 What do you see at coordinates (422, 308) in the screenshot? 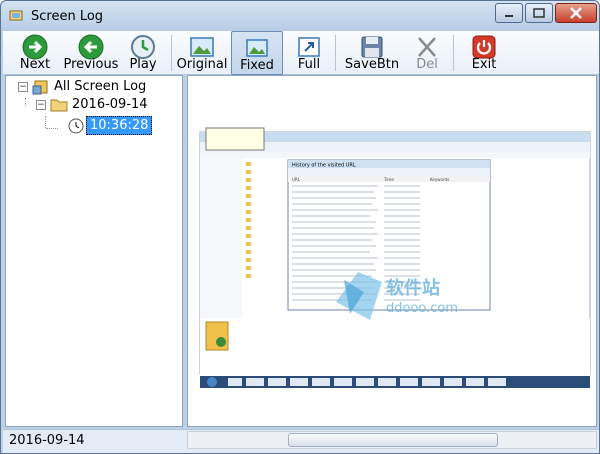
I see `watermark-text: ddooo.com` at bounding box center [422, 308].